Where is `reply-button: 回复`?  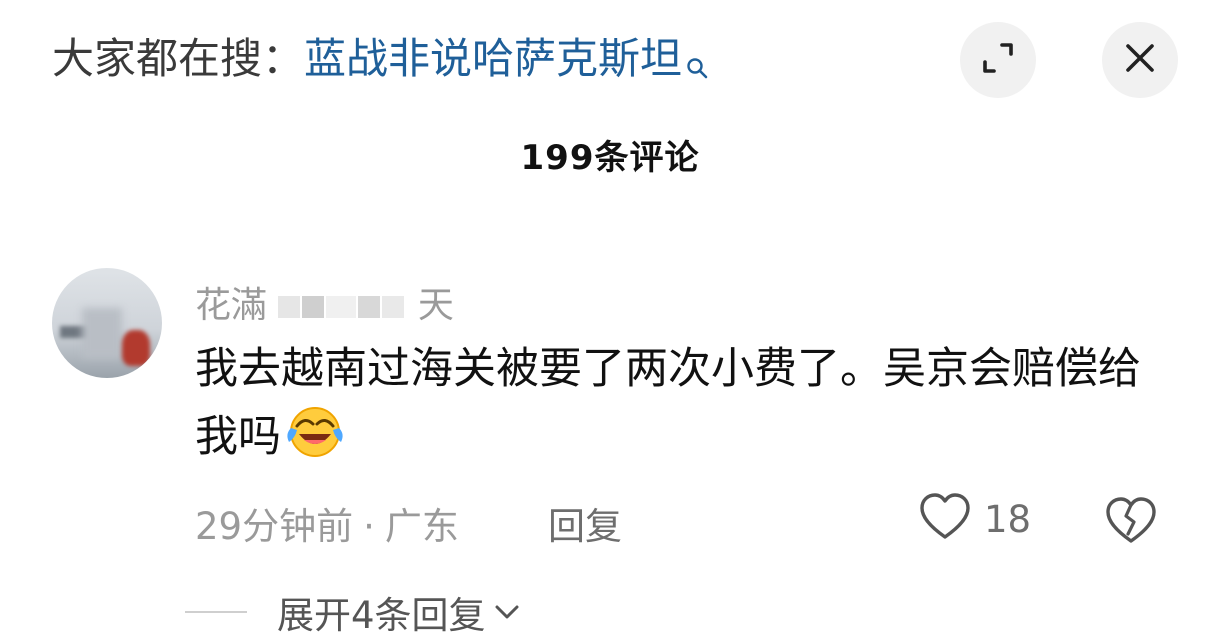
reply-button: 回复 is located at coordinates (585, 523).